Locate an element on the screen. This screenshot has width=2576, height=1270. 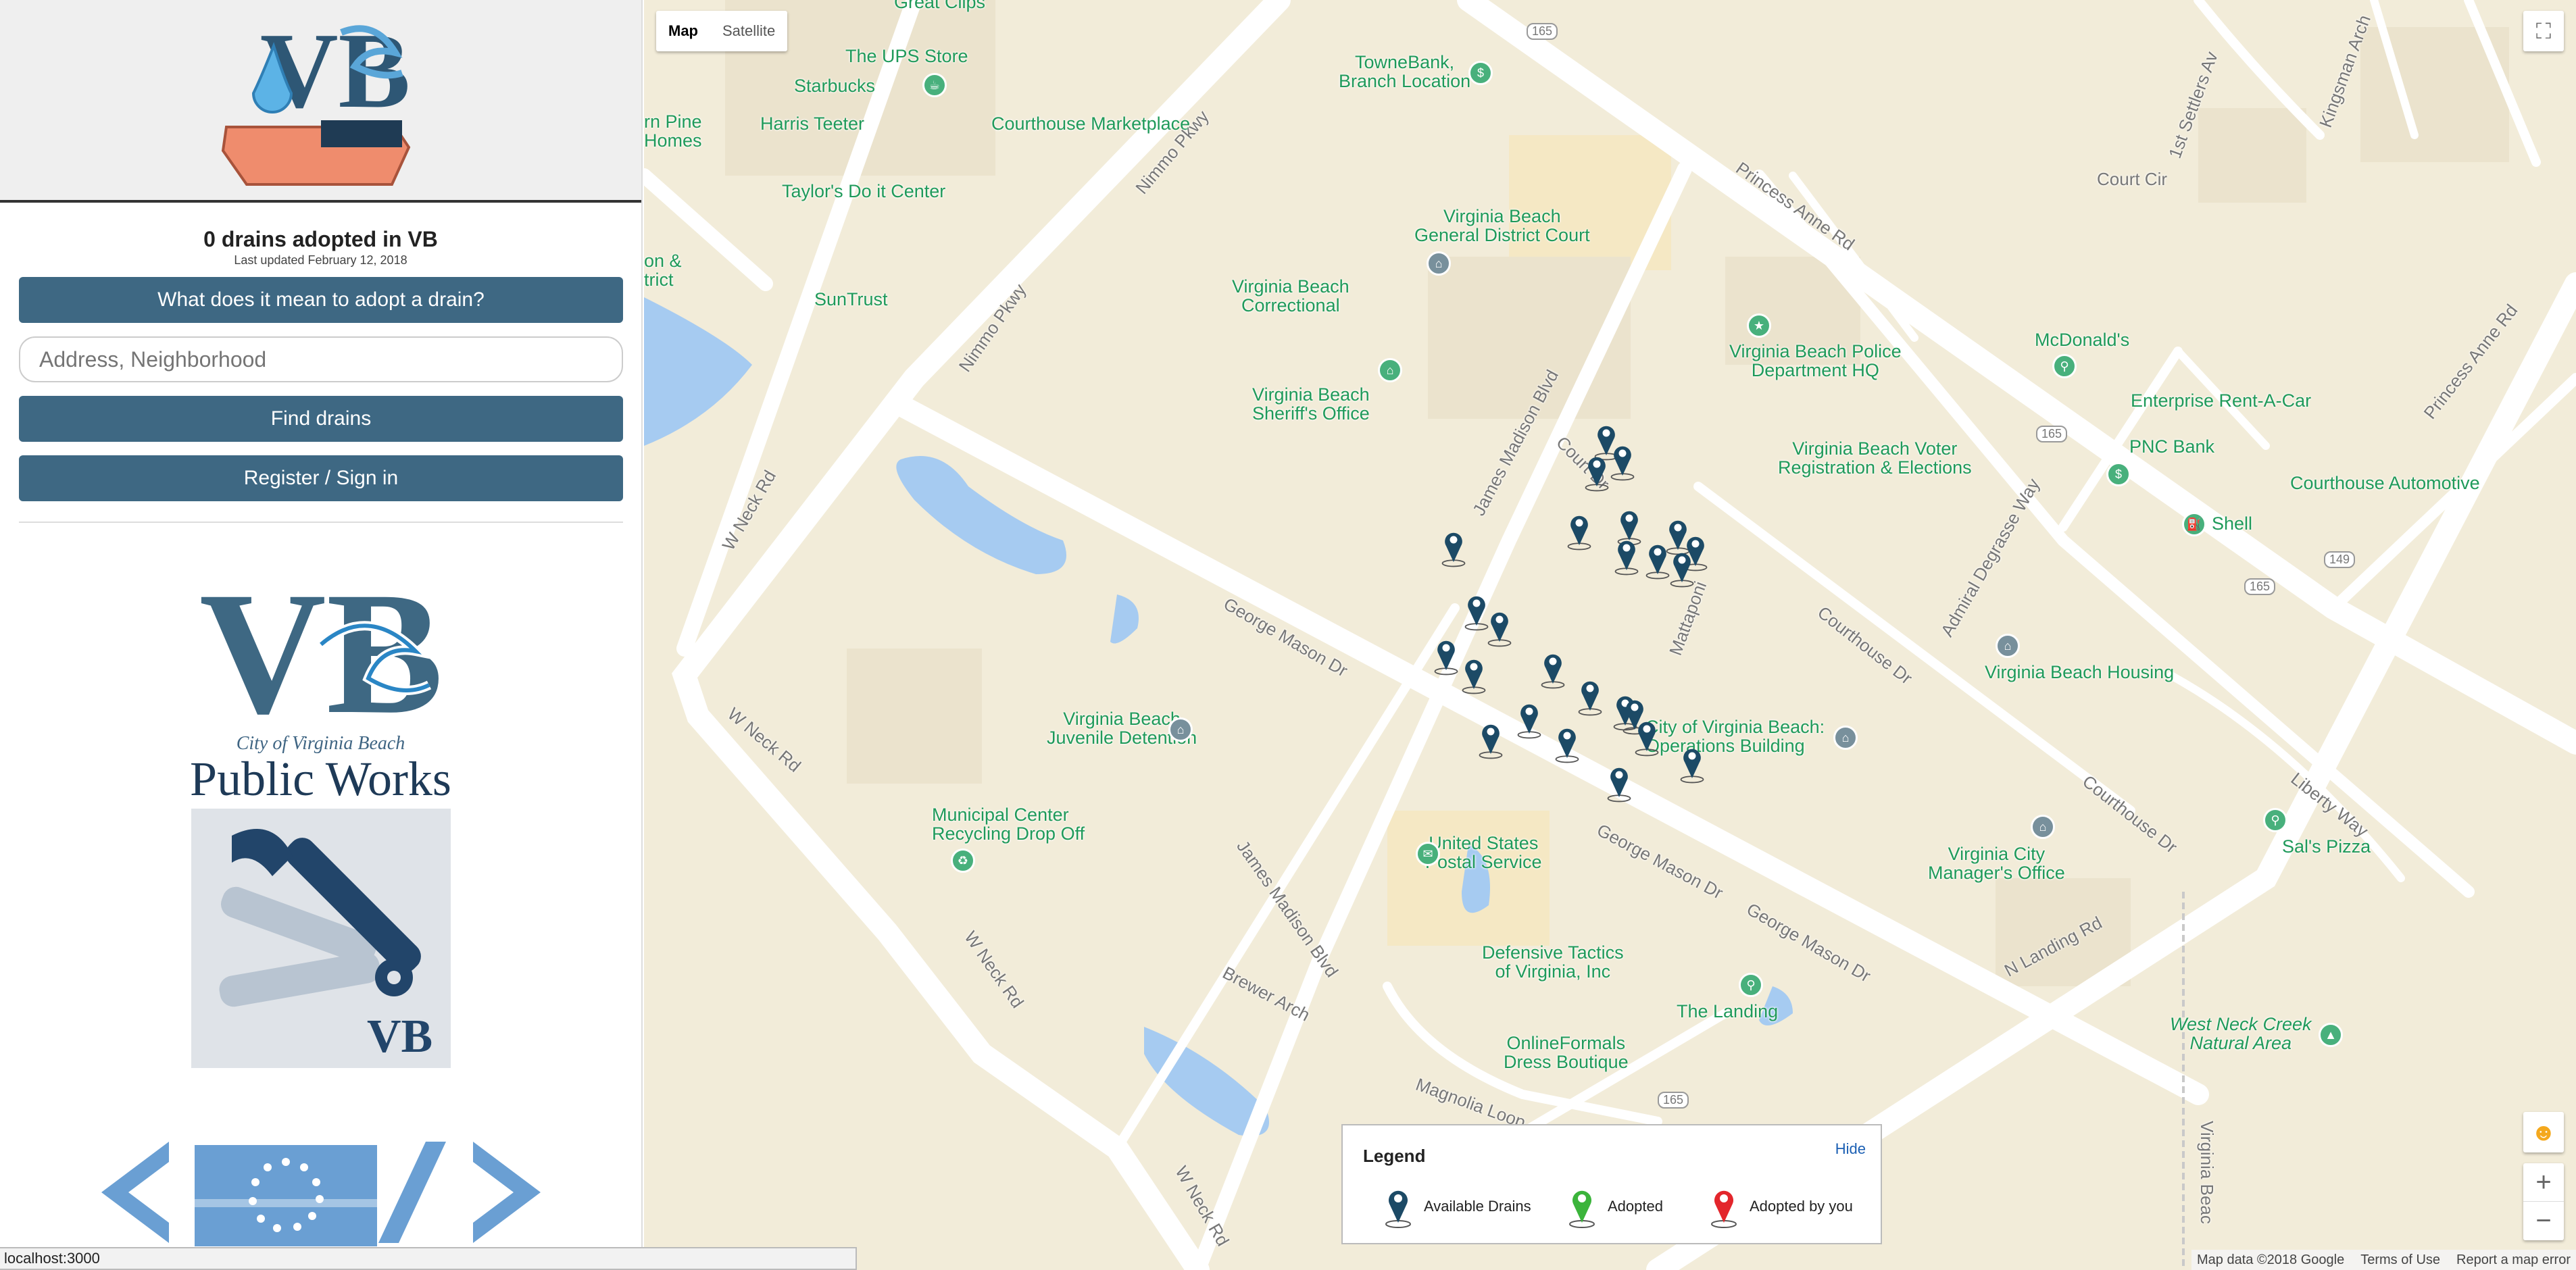
gas-station-icon: ⛽ is located at coordinates (2194, 524).